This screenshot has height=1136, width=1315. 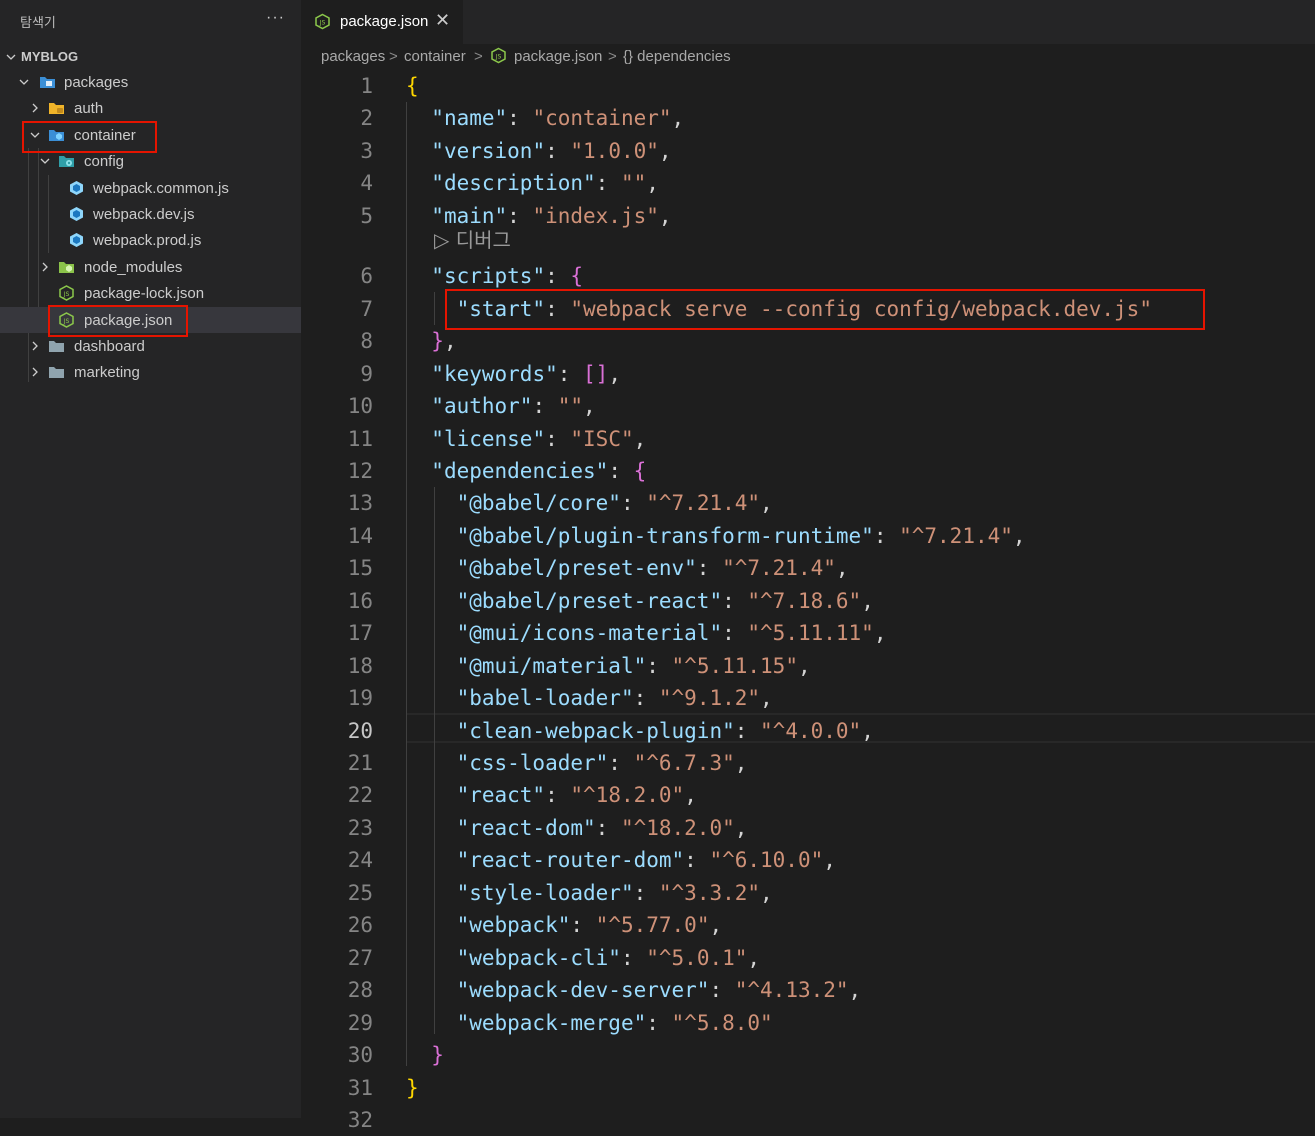 I want to click on tree-item-dashboard: dashboard, so click(x=150, y=346).